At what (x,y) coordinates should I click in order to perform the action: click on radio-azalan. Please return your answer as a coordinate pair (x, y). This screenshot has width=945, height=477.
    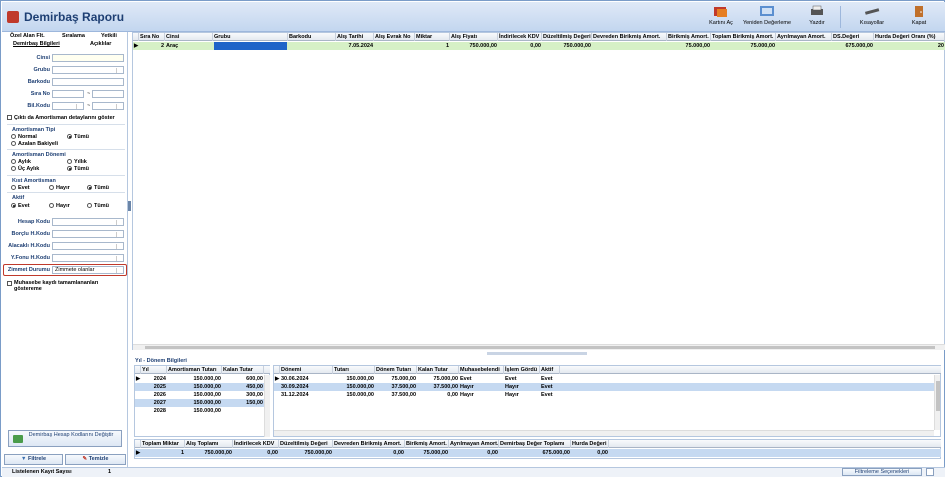
    Looking at the image, I should click on (13, 143).